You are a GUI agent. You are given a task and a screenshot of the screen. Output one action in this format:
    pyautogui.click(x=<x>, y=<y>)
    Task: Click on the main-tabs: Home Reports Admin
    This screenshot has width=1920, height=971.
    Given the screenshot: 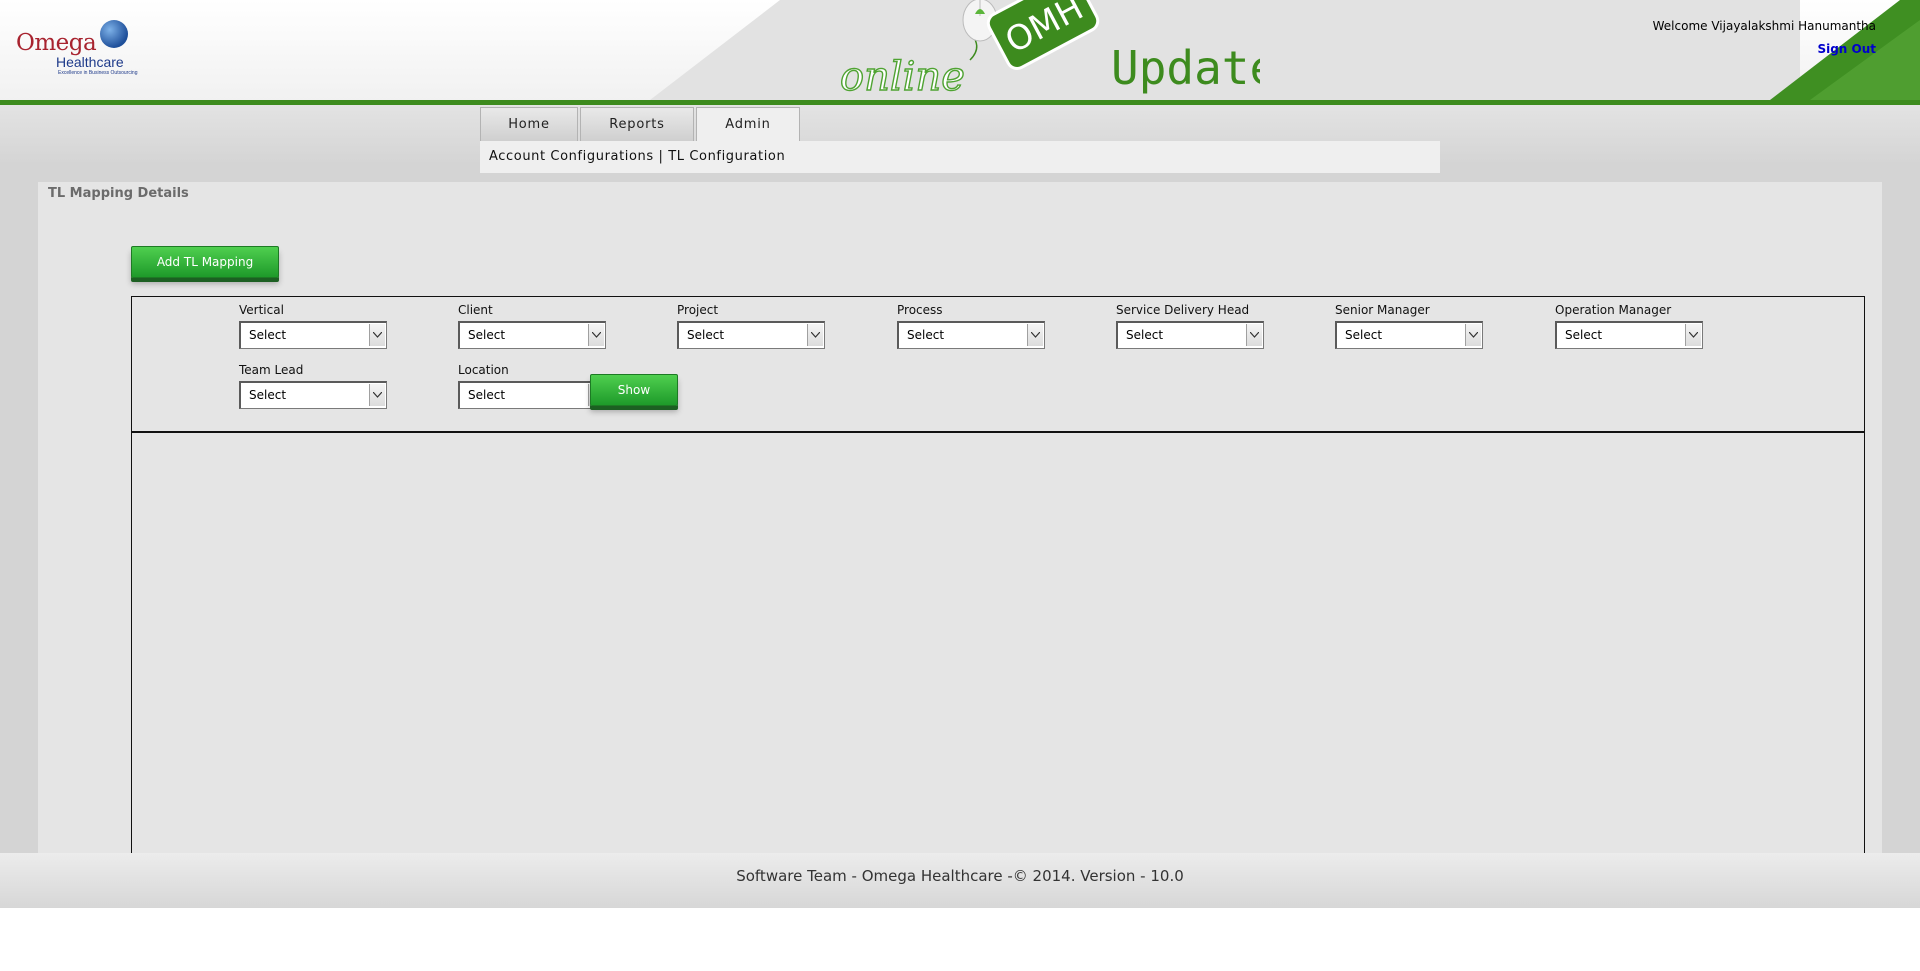 What is the action you would take?
    pyautogui.click(x=641, y=124)
    